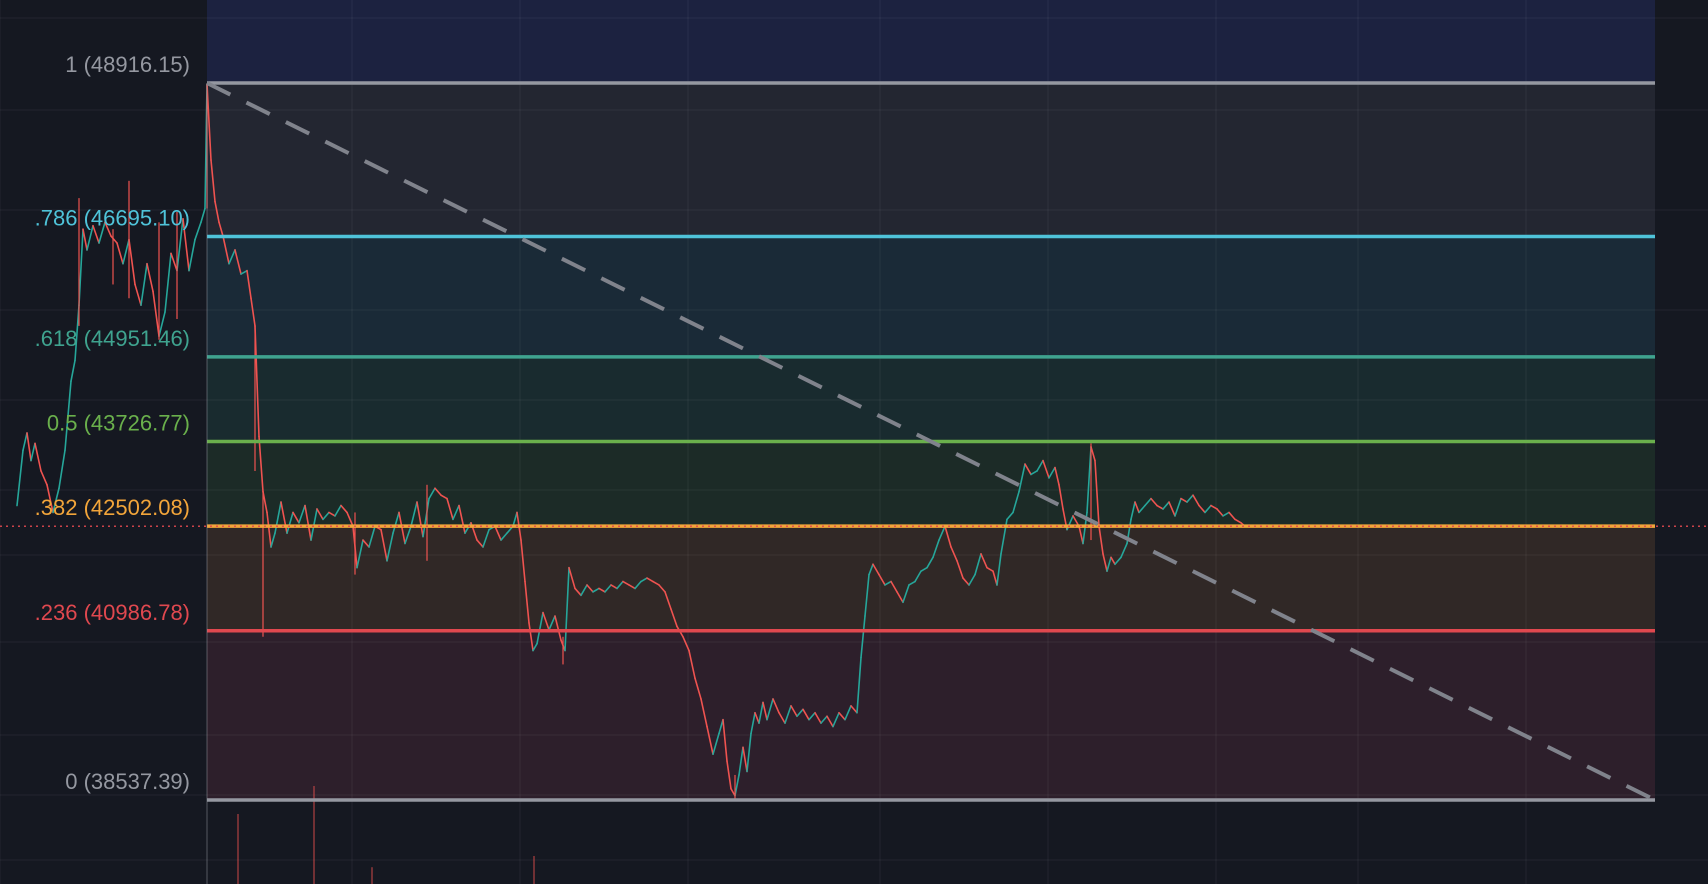 The width and height of the screenshot is (1708, 884). I want to click on fib-label-0: 0 (38537.39), so click(127, 781).